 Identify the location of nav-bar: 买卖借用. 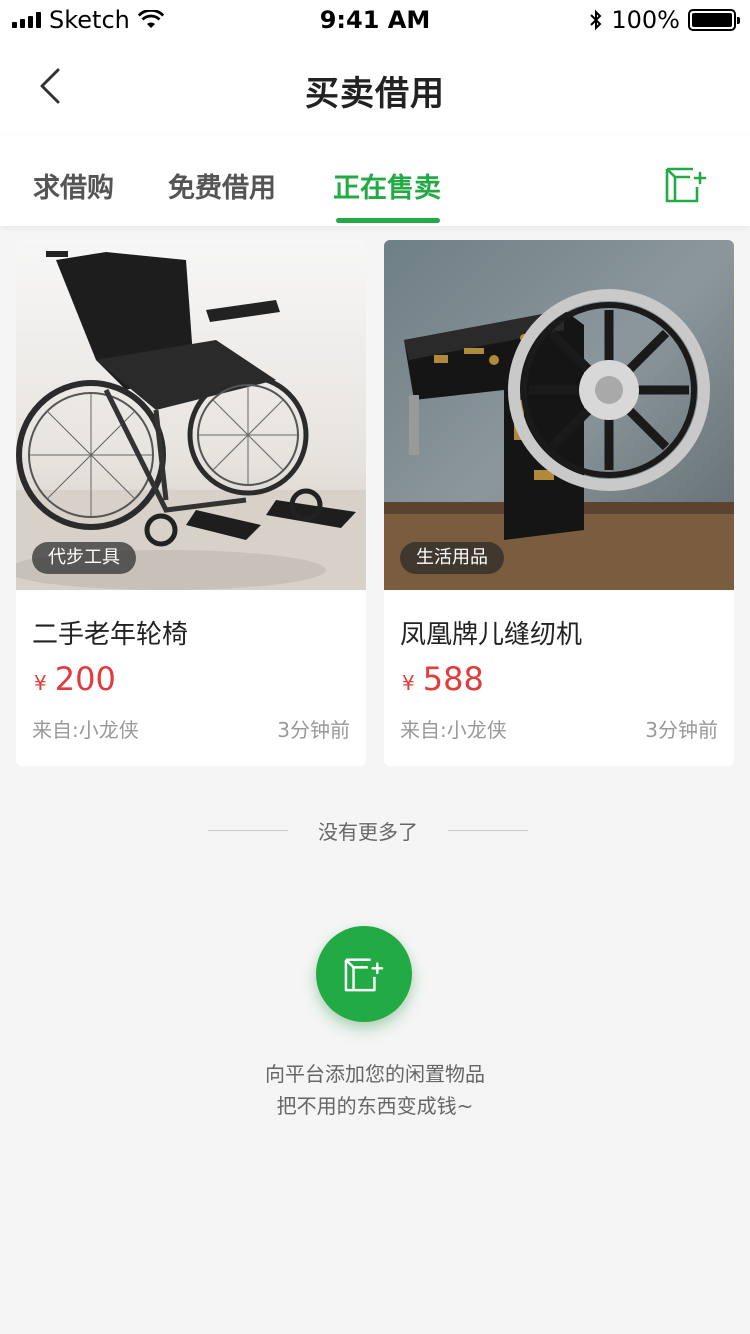
(375, 88).